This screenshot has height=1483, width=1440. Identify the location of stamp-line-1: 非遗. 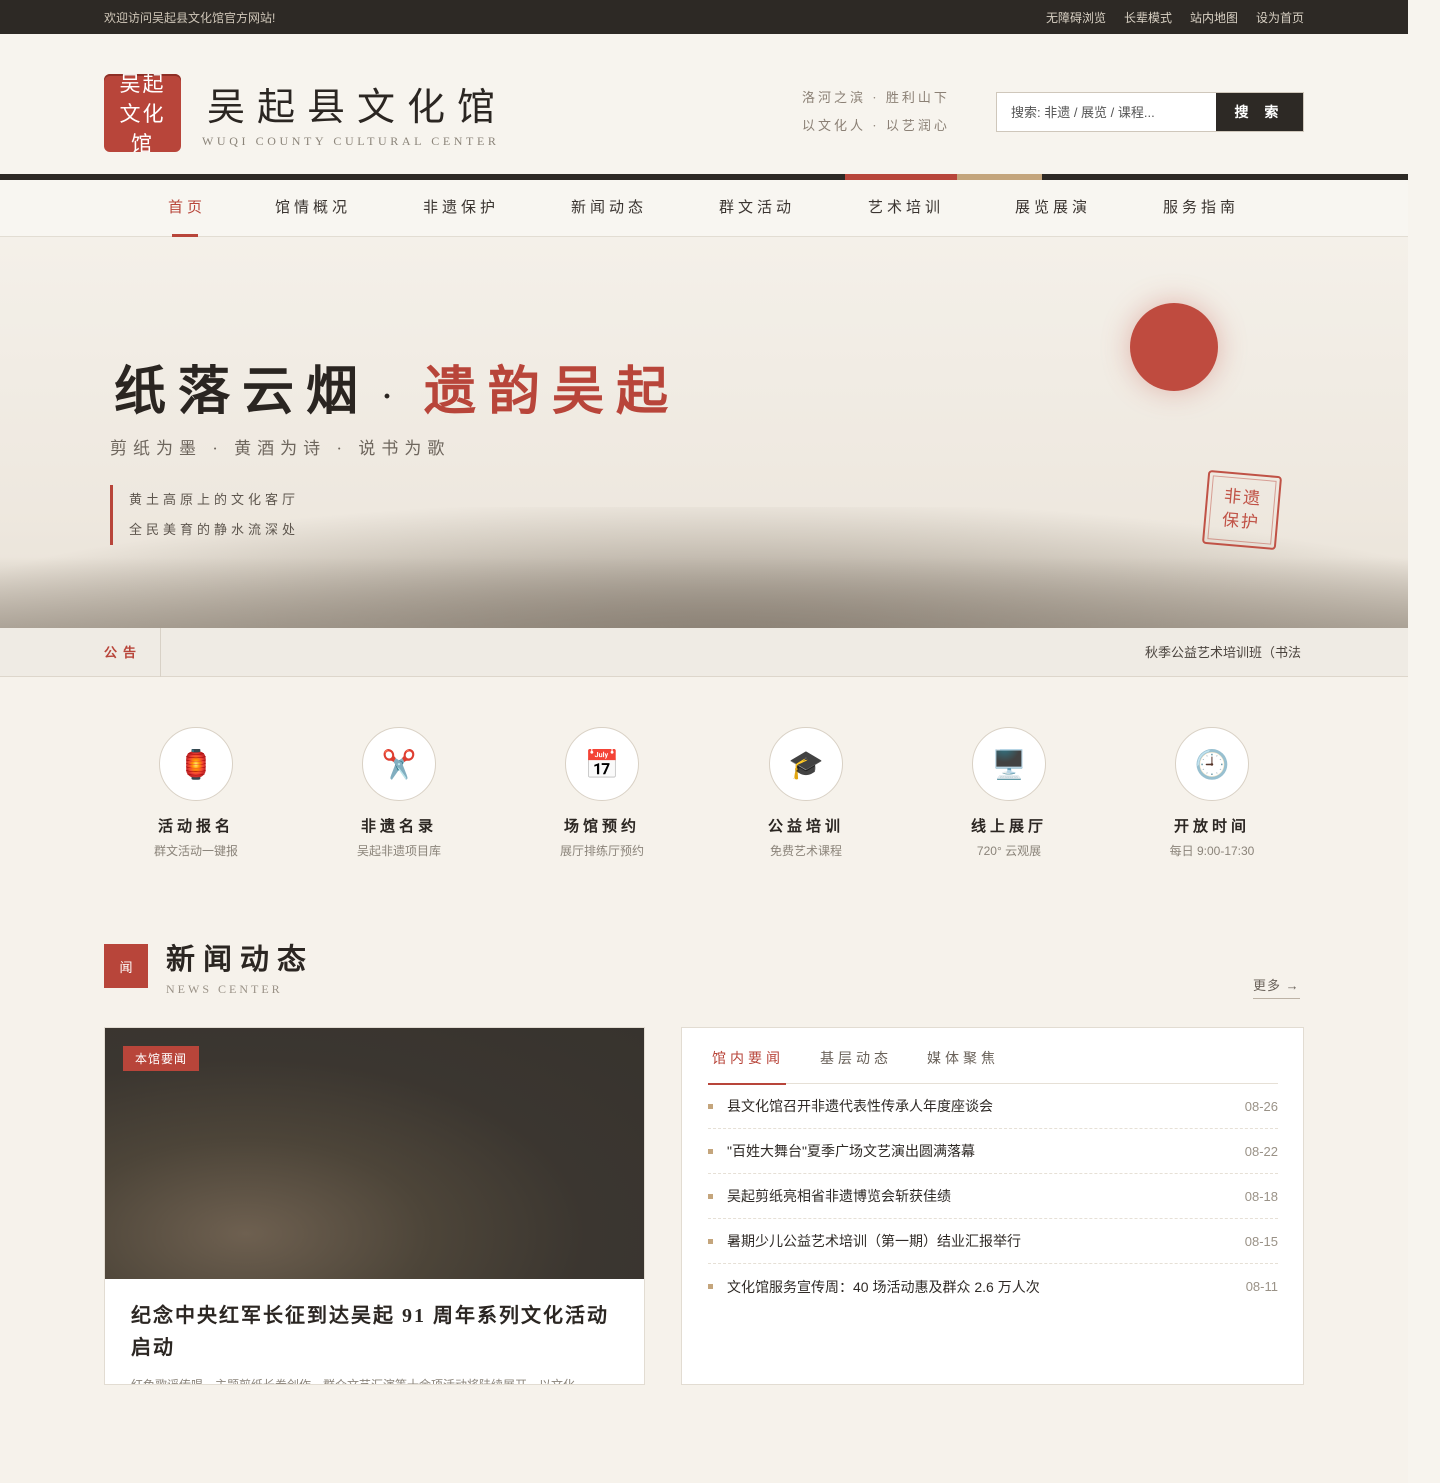
(1243, 497).